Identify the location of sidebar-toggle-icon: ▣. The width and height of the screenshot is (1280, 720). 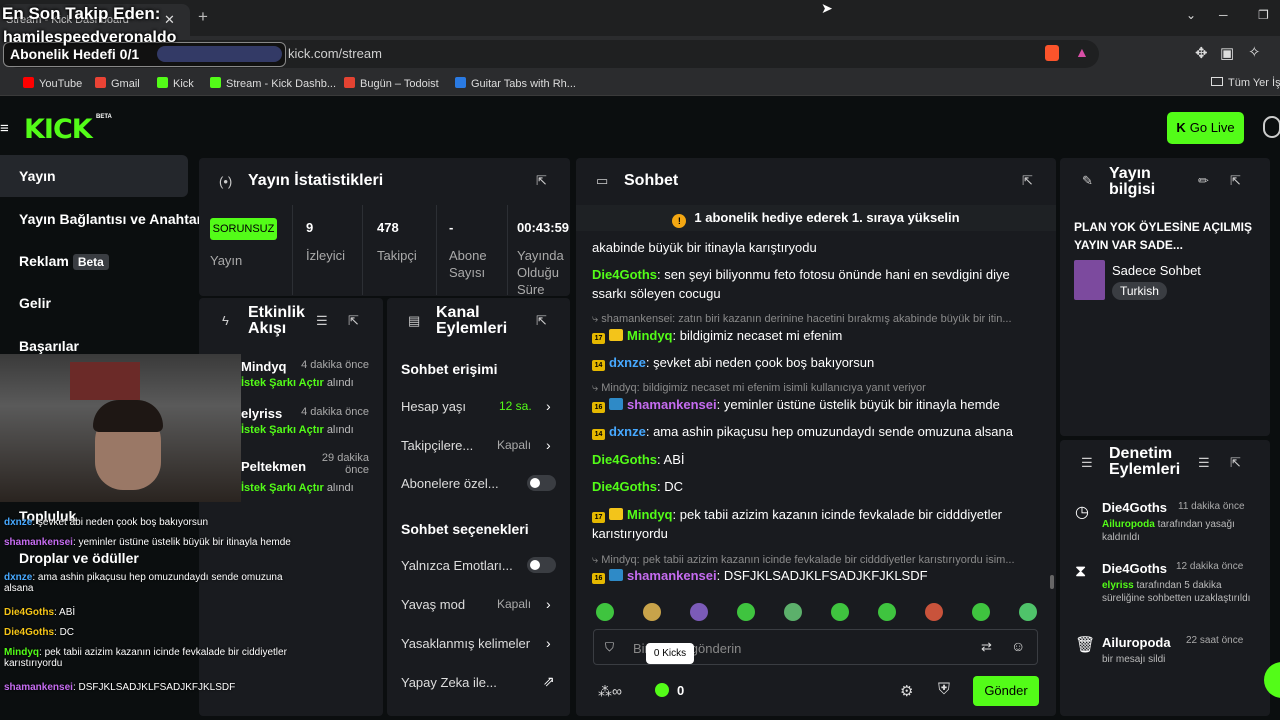
(1227, 53).